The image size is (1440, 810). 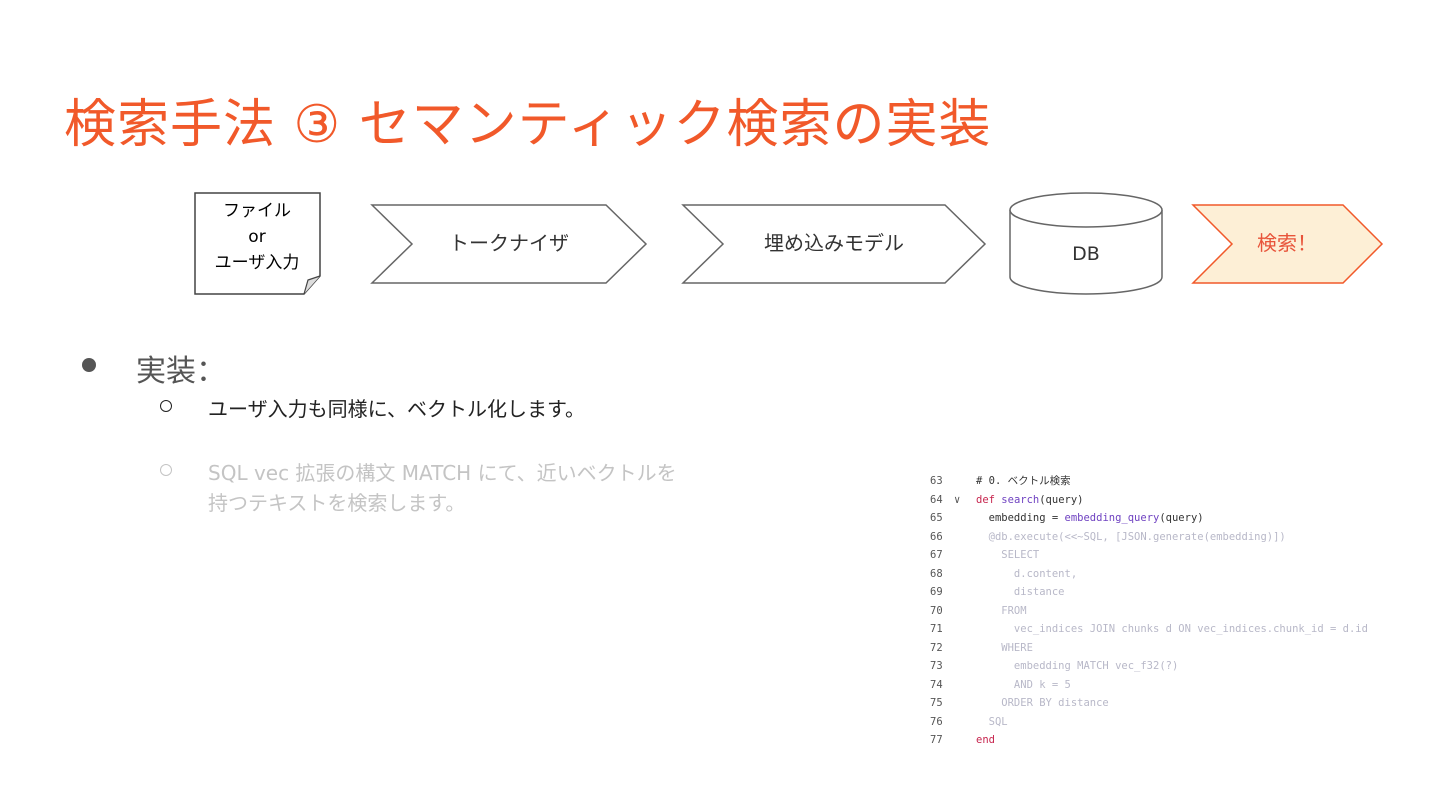 I want to click on code-text: SELECT, so click(x=1007, y=555).